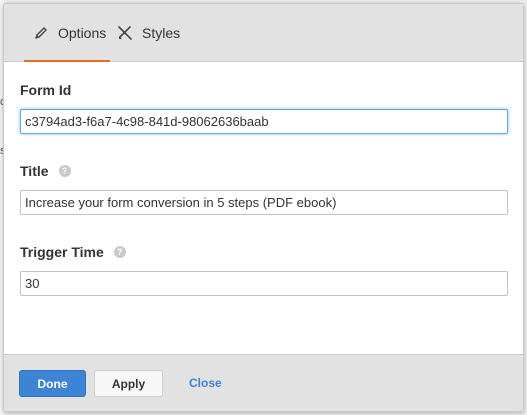  I want to click on form-id-label-text: Form Id, so click(46, 90).